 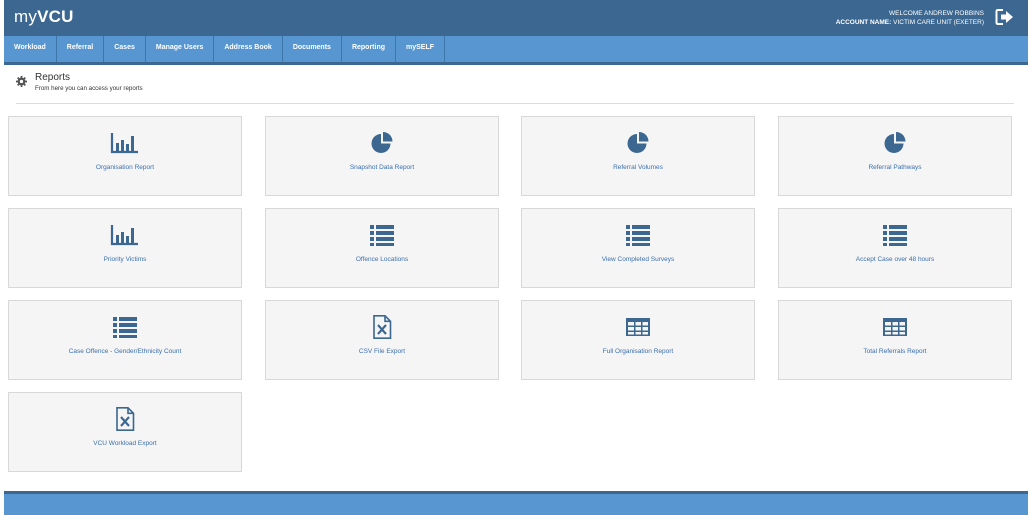 What do you see at coordinates (125, 49) in the screenshot?
I see `nav-cases: Cases` at bounding box center [125, 49].